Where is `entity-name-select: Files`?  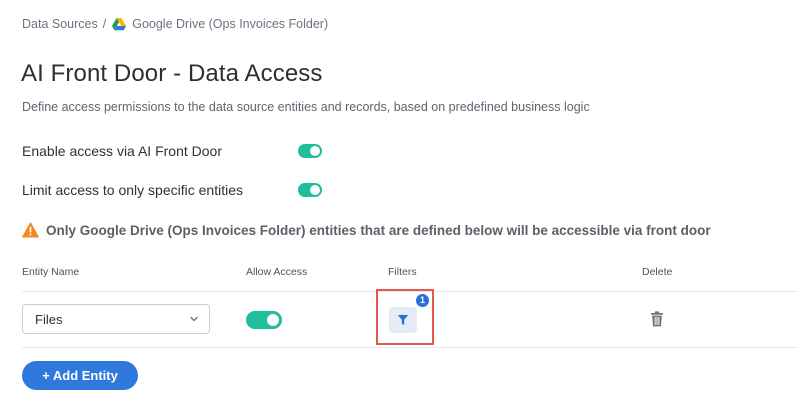
entity-name-select: Files is located at coordinates (116, 319).